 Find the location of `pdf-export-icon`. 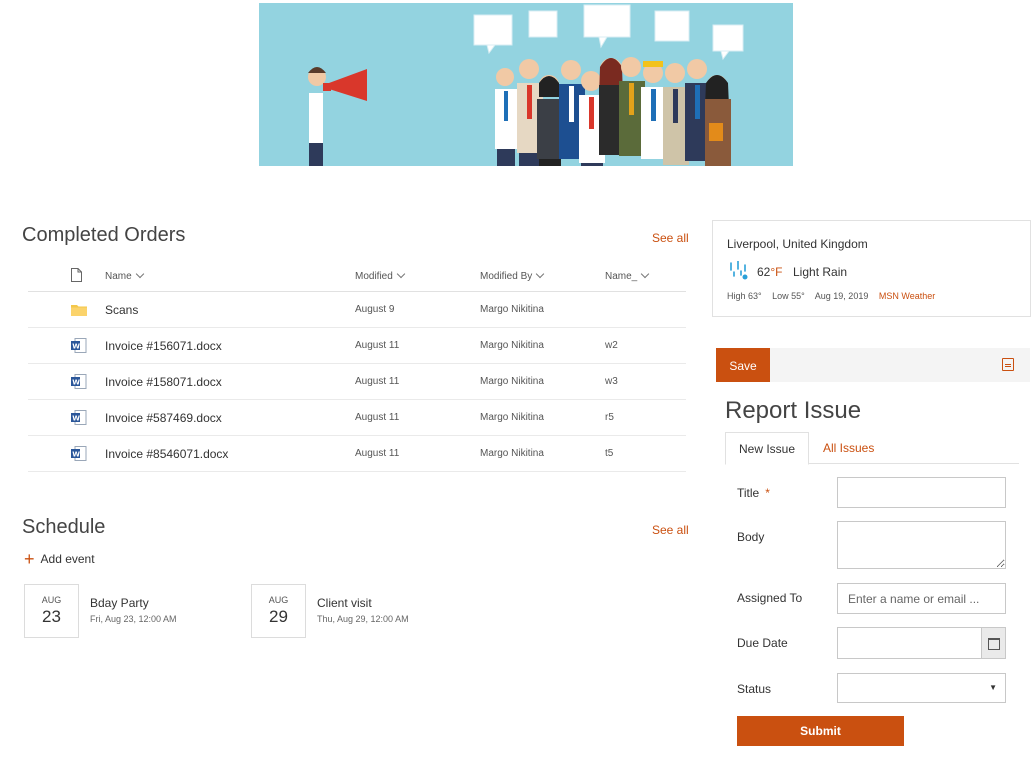

pdf-export-icon is located at coordinates (1008, 364).